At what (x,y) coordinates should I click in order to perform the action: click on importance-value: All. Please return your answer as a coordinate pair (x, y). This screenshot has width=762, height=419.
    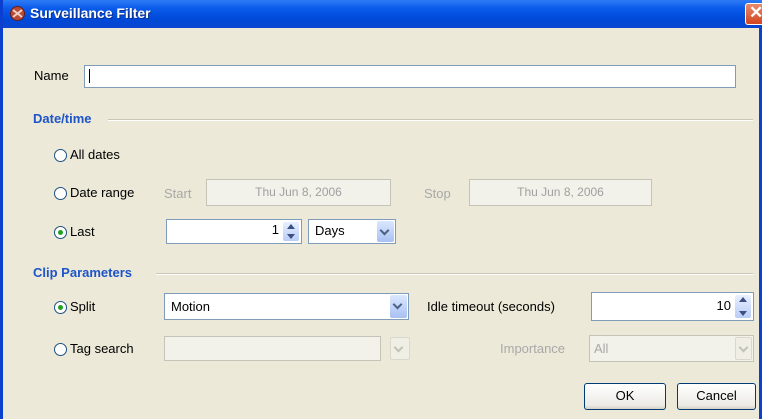
    Looking at the image, I should click on (601, 348).